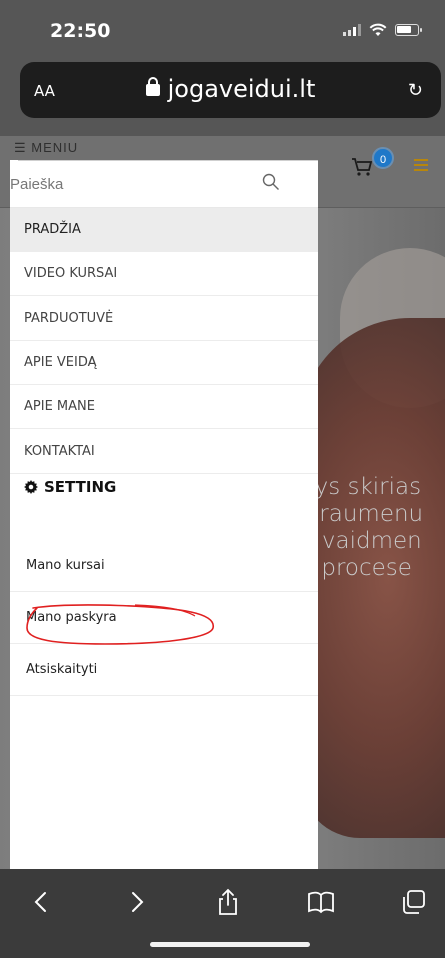 This screenshot has height=958, width=445. I want to click on share-icon, so click(228, 902).